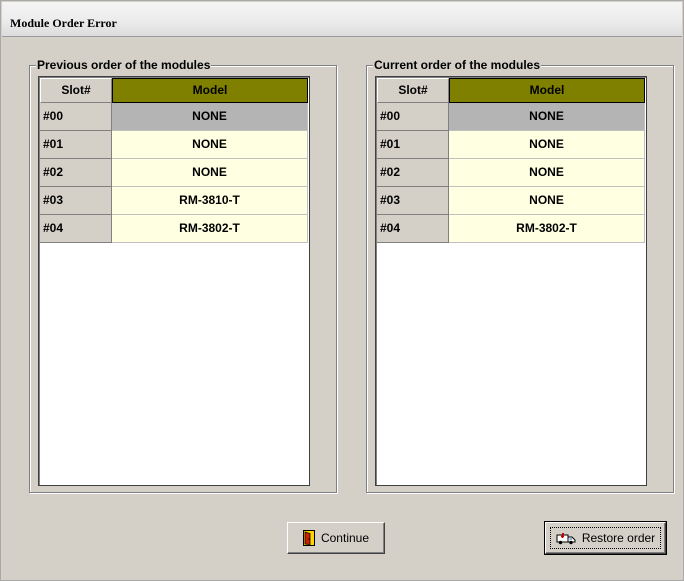 The image size is (684, 581). Describe the element at coordinates (618, 538) in the screenshot. I see `restore-order-label: Restore order` at that location.